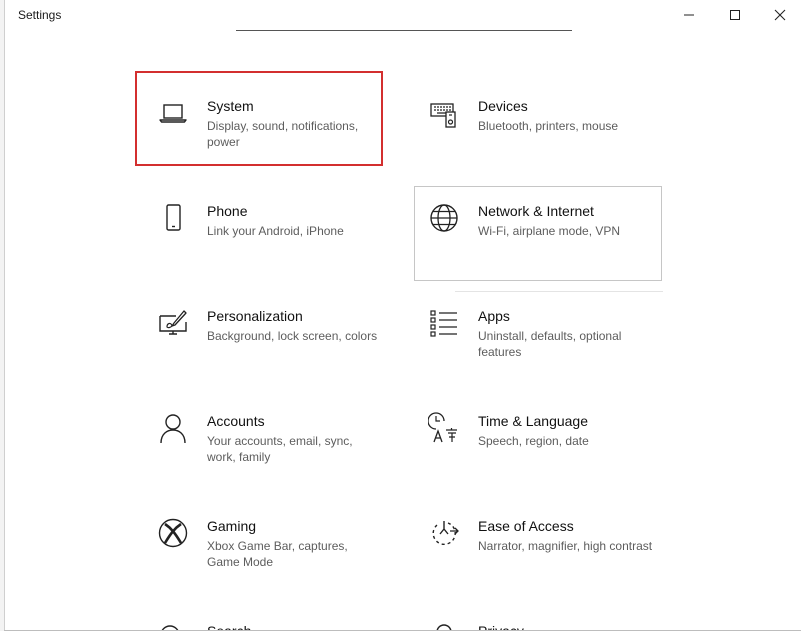 The width and height of the screenshot is (801, 631). I want to click on tile-name: Personalization, so click(255, 316).